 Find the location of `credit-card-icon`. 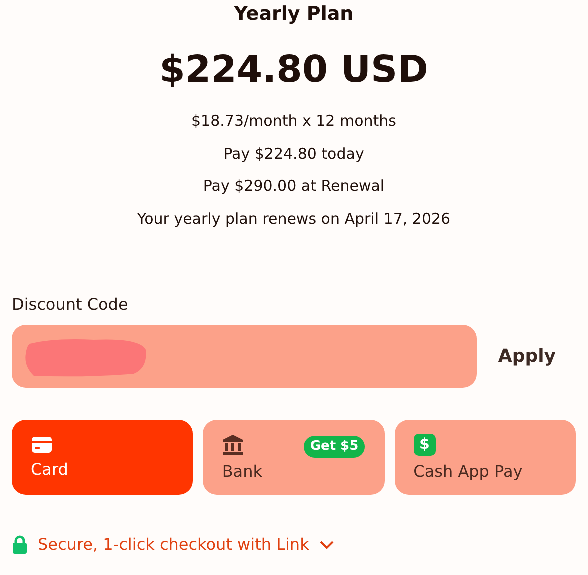

credit-card-icon is located at coordinates (42, 445).